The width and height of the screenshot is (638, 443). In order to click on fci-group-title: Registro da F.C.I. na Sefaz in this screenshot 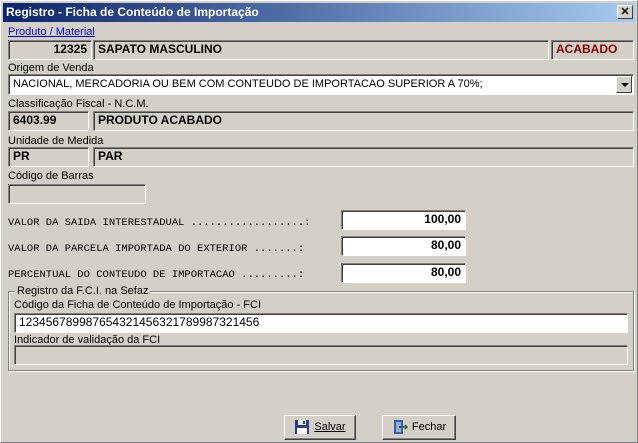, I will do `click(83, 291)`.